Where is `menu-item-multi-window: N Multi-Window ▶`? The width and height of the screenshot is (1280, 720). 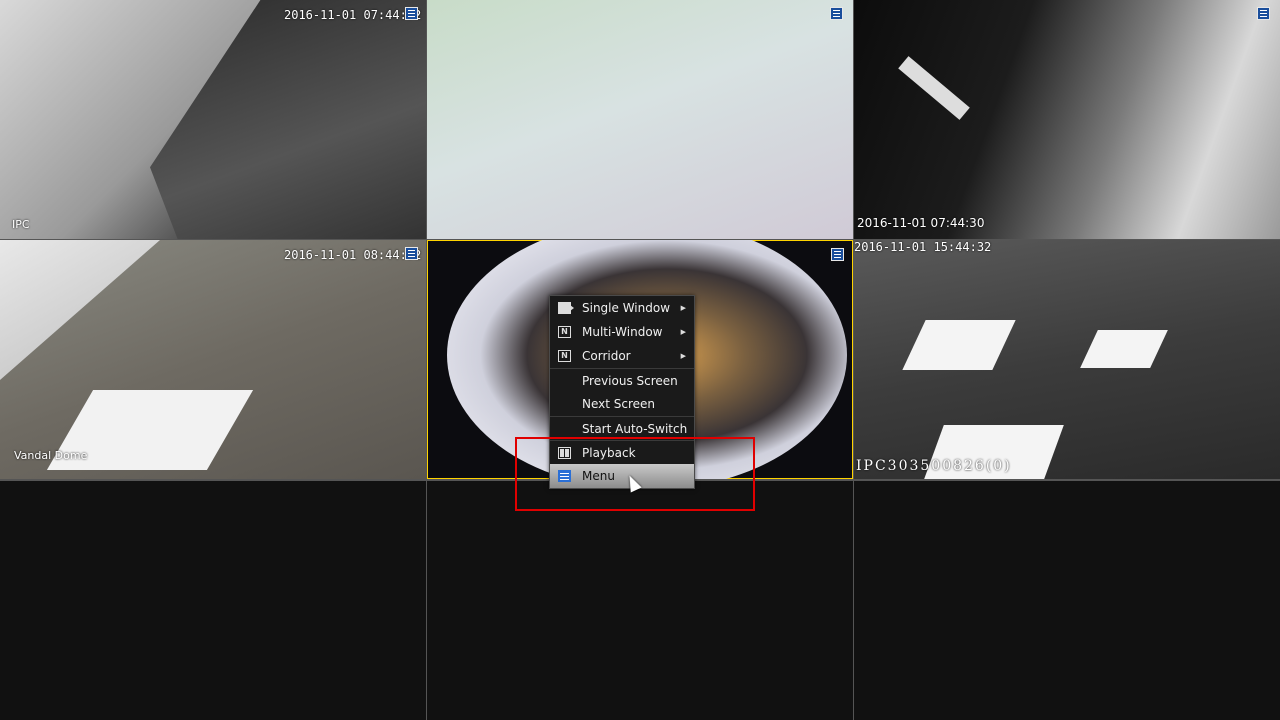 menu-item-multi-window: N Multi-Window ▶ is located at coordinates (622, 332).